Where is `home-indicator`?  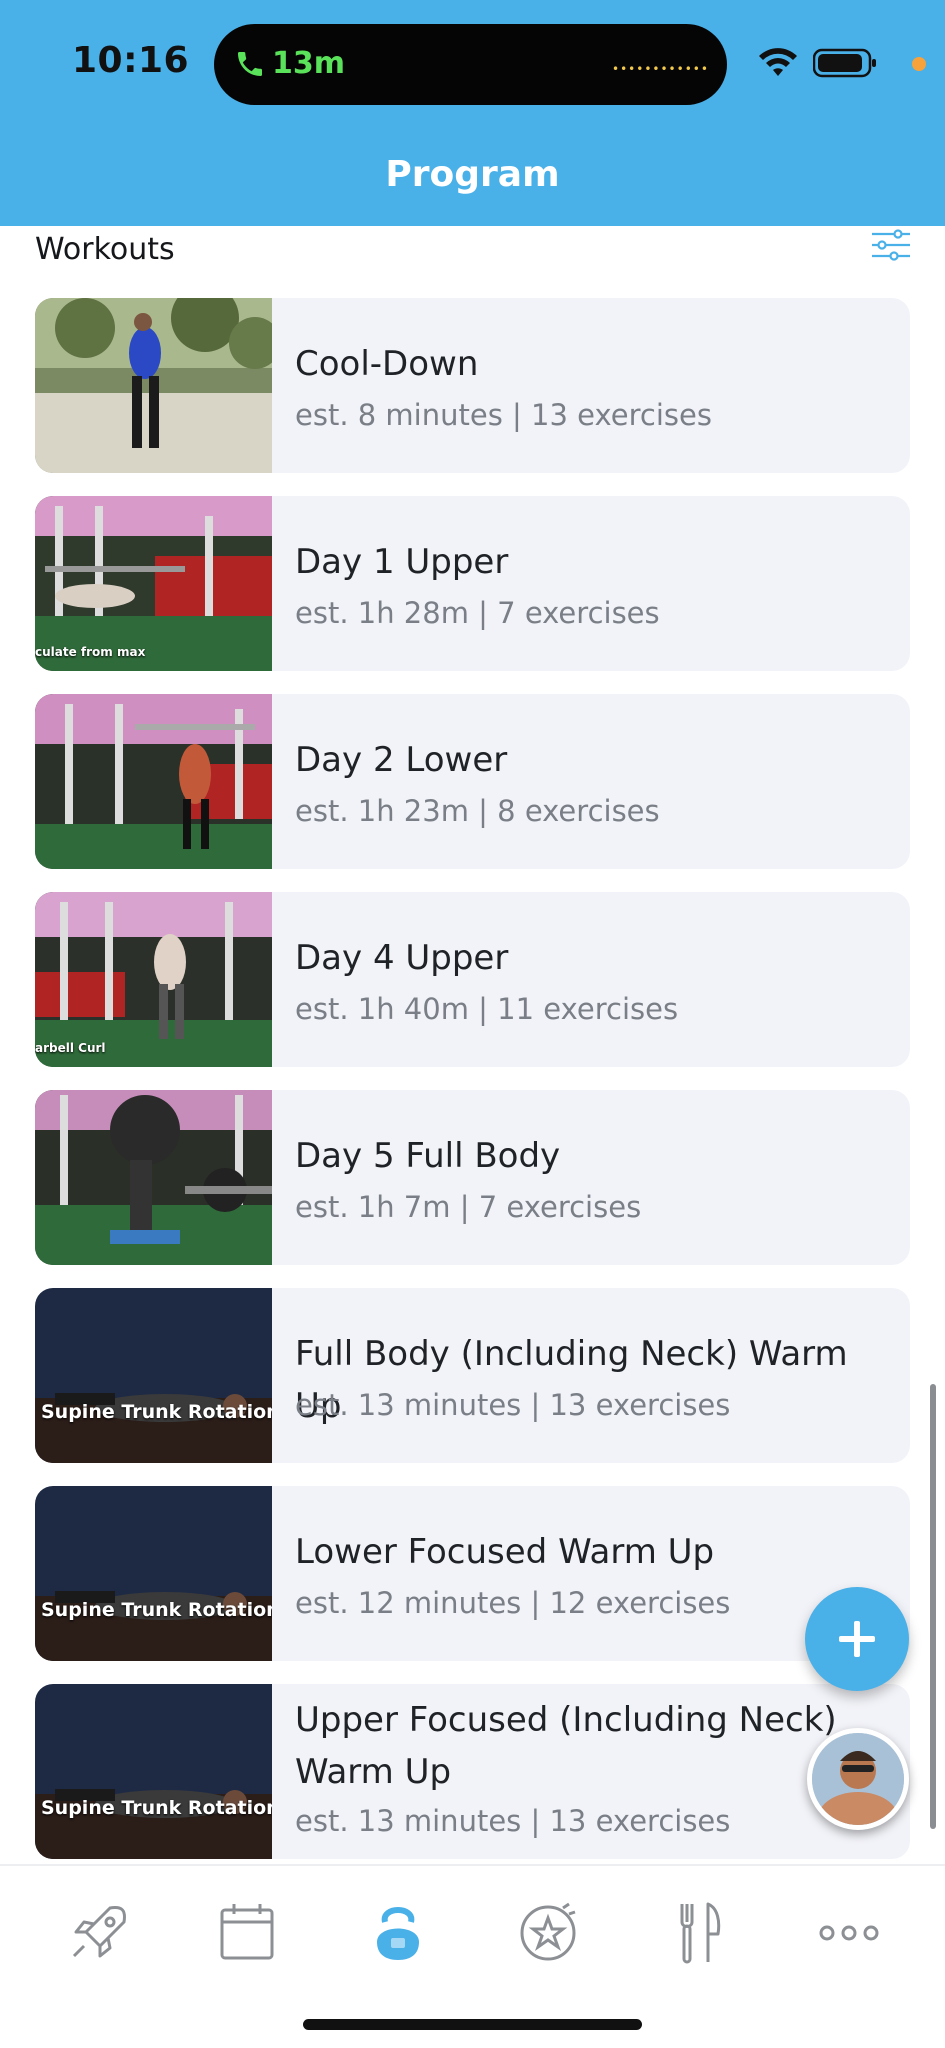
home-indicator is located at coordinates (472, 2024).